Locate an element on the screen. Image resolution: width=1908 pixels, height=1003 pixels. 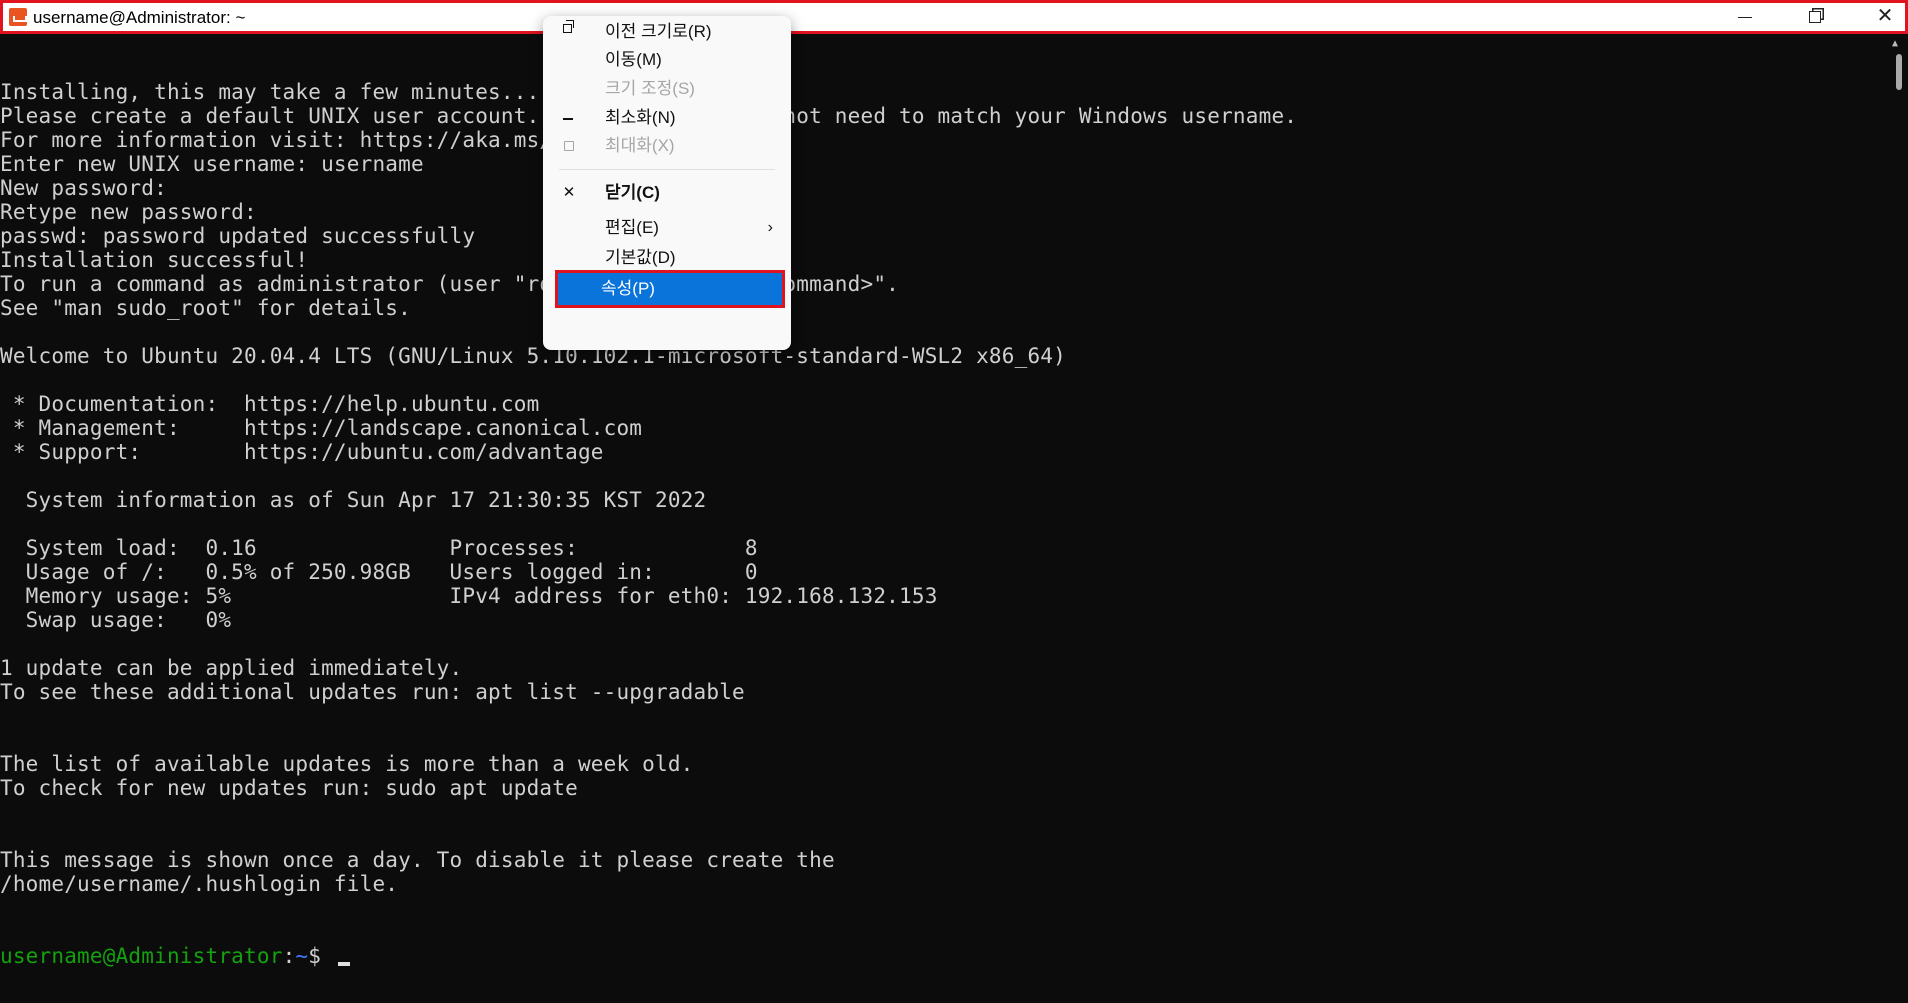
window-title: username@Administrator: ~ is located at coordinates (139, 17).